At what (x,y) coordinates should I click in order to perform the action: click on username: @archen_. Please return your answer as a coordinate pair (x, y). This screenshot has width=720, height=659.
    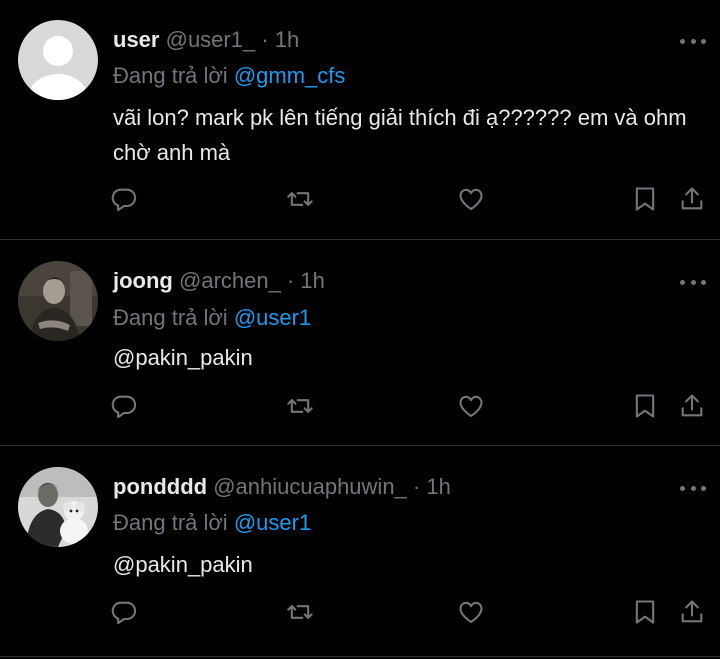
    Looking at the image, I should click on (230, 280).